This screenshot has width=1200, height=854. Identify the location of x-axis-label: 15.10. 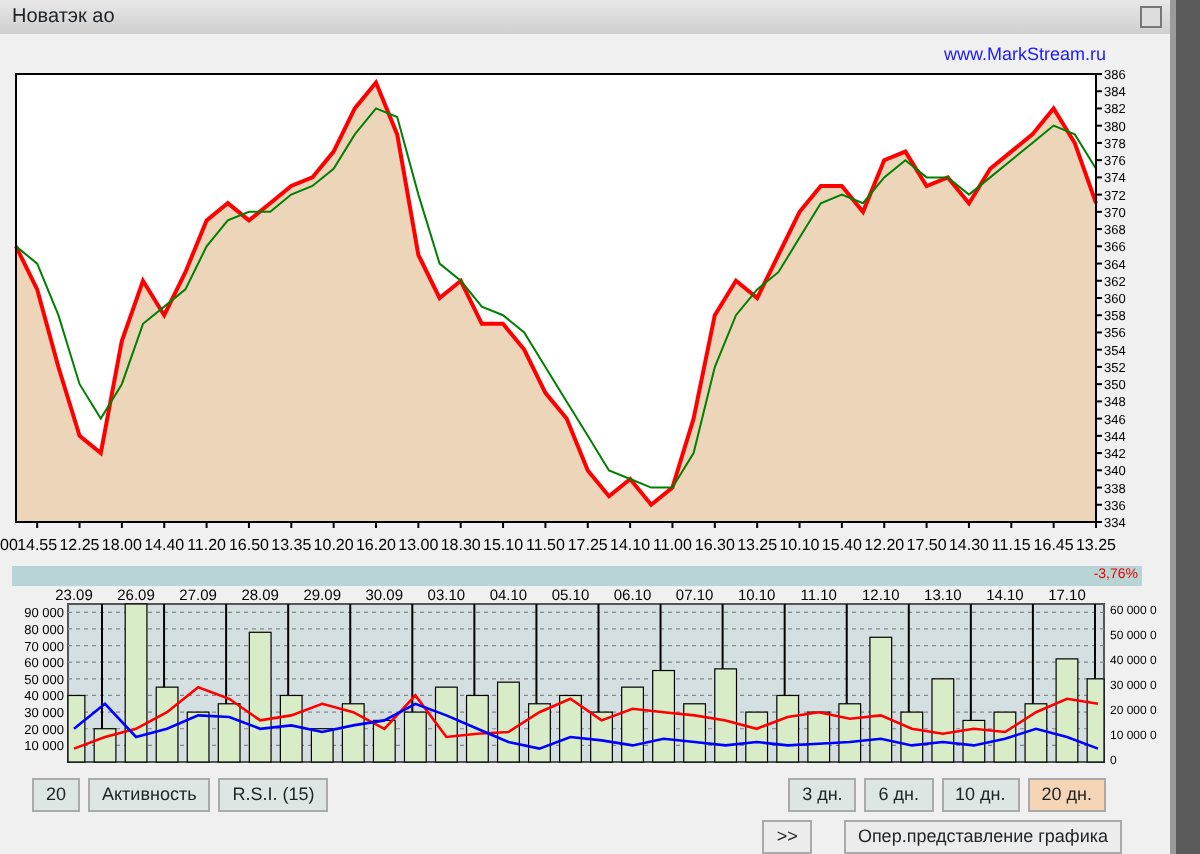
(503, 545).